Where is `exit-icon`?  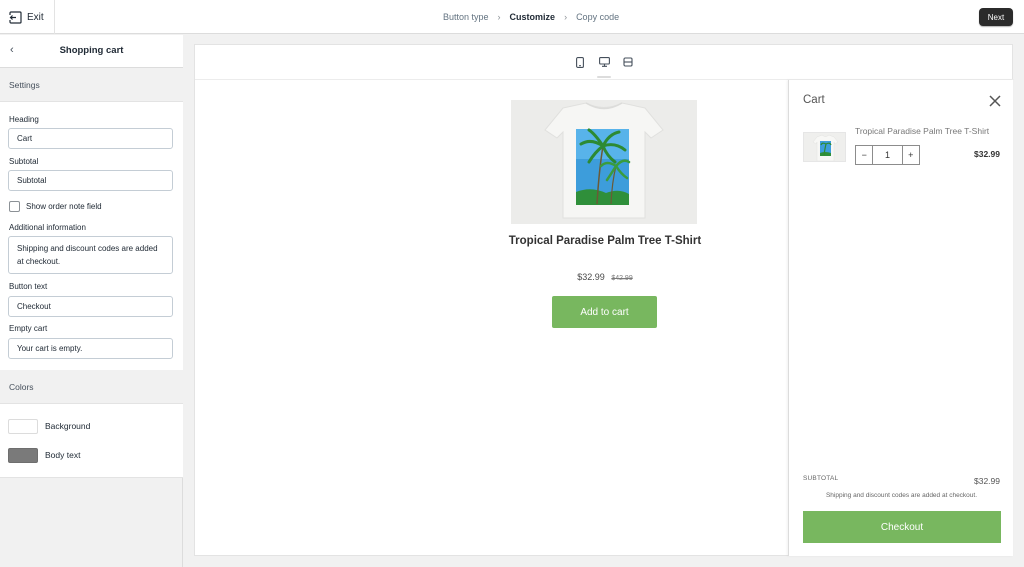 exit-icon is located at coordinates (15, 17).